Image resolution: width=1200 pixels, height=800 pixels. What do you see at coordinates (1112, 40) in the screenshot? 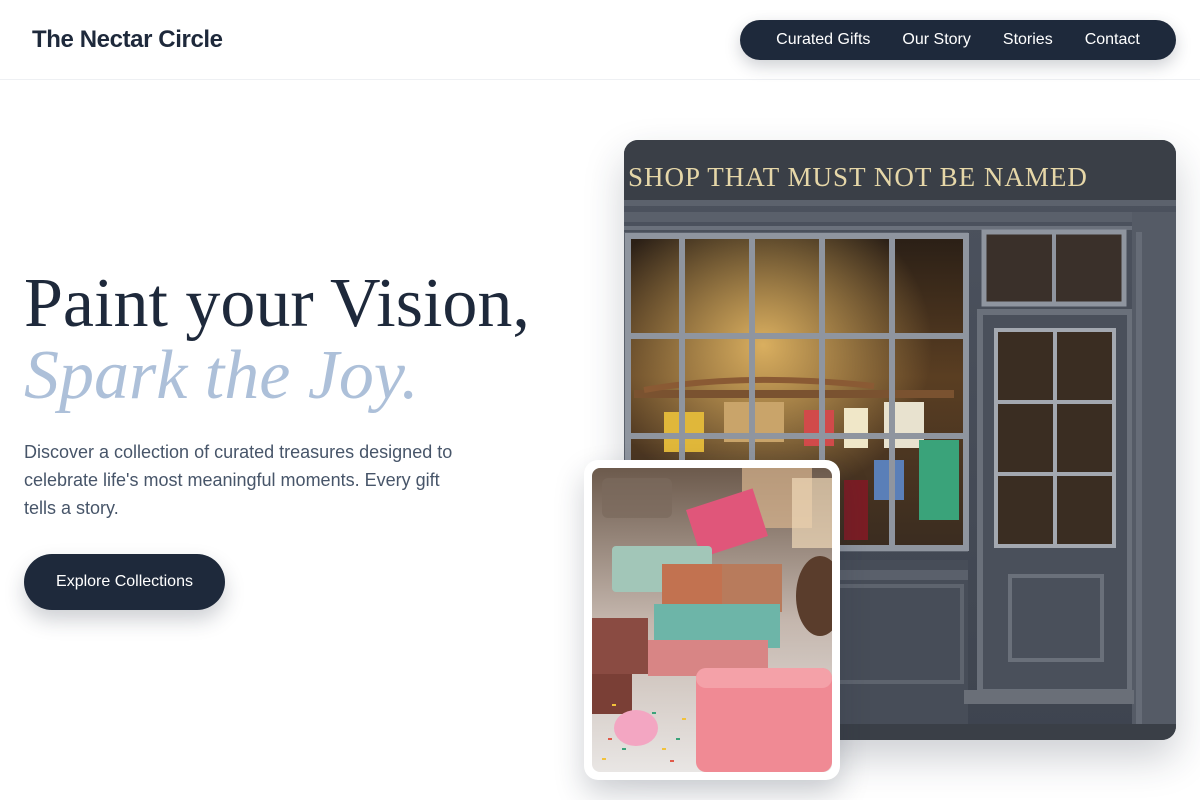
I see `nav-item-contact: Contact` at bounding box center [1112, 40].